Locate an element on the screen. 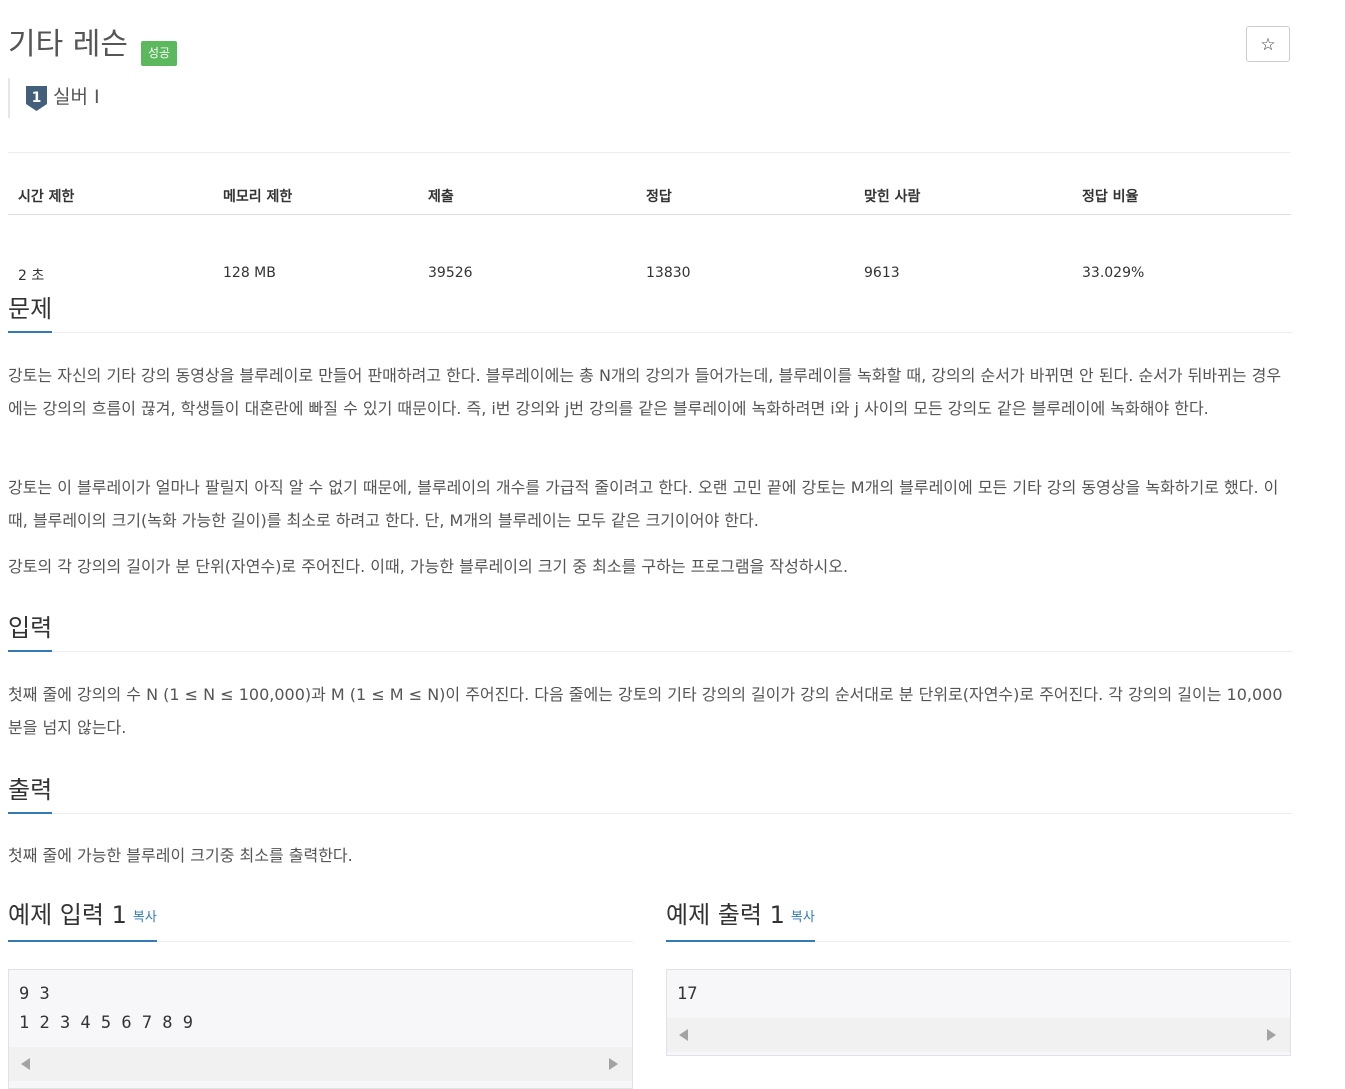 This screenshot has height=1089, width=1345. value-solvers: 9613 is located at coordinates (882, 273).